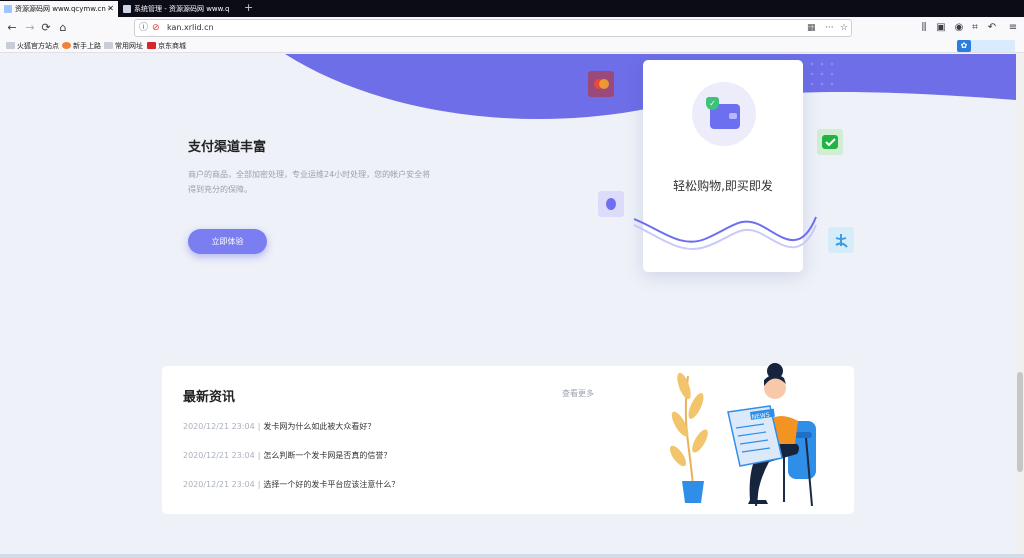  I want to click on section-title: 支付渠道丰富, so click(227, 147).